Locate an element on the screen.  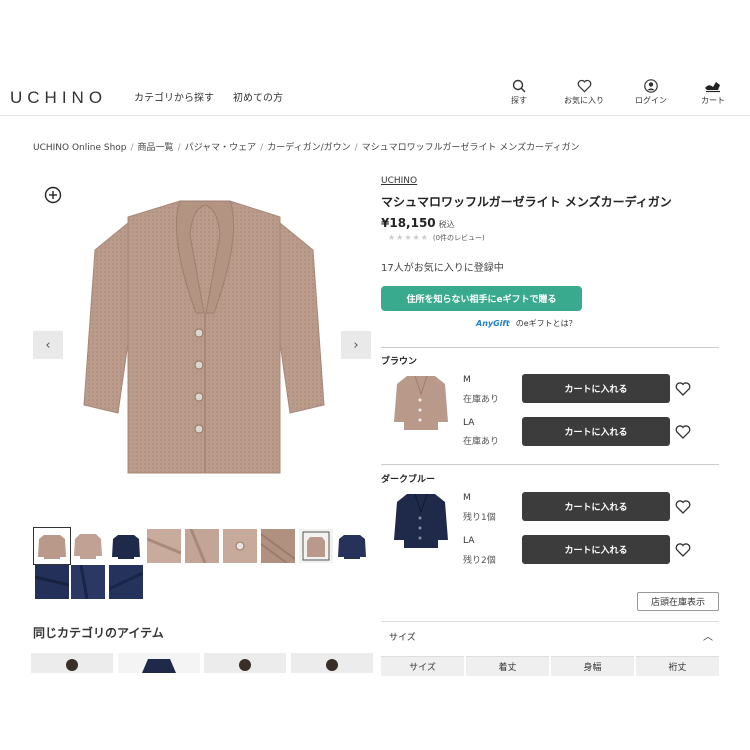
heart-icon is located at coordinates (584, 86).